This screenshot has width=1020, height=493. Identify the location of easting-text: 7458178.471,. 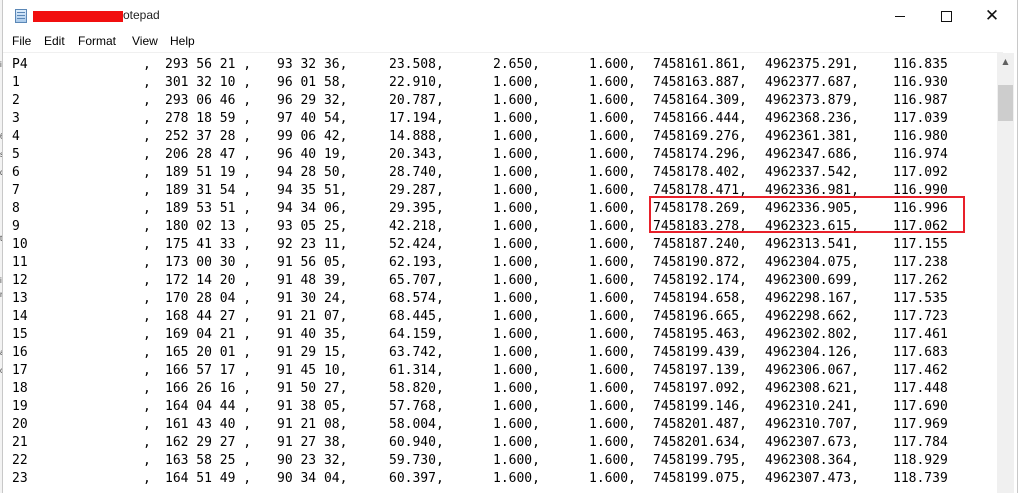
(700, 190).